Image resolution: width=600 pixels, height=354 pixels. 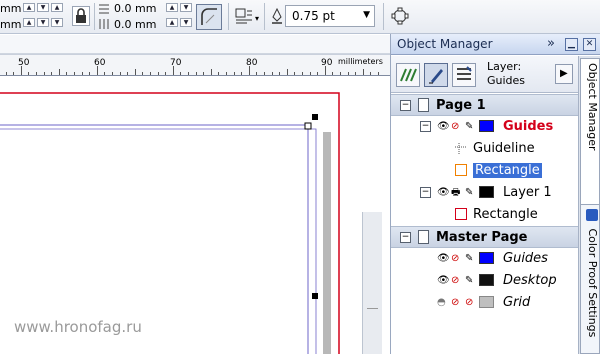 What do you see at coordinates (461, 149) in the screenshot?
I see `guideline-icon` at bounding box center [461, 149].